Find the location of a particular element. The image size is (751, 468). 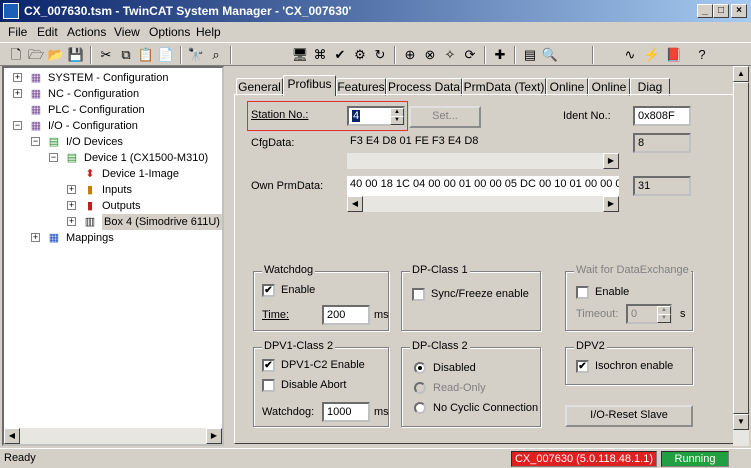

menu-edit: Edit is located at coordinates (47, 32).